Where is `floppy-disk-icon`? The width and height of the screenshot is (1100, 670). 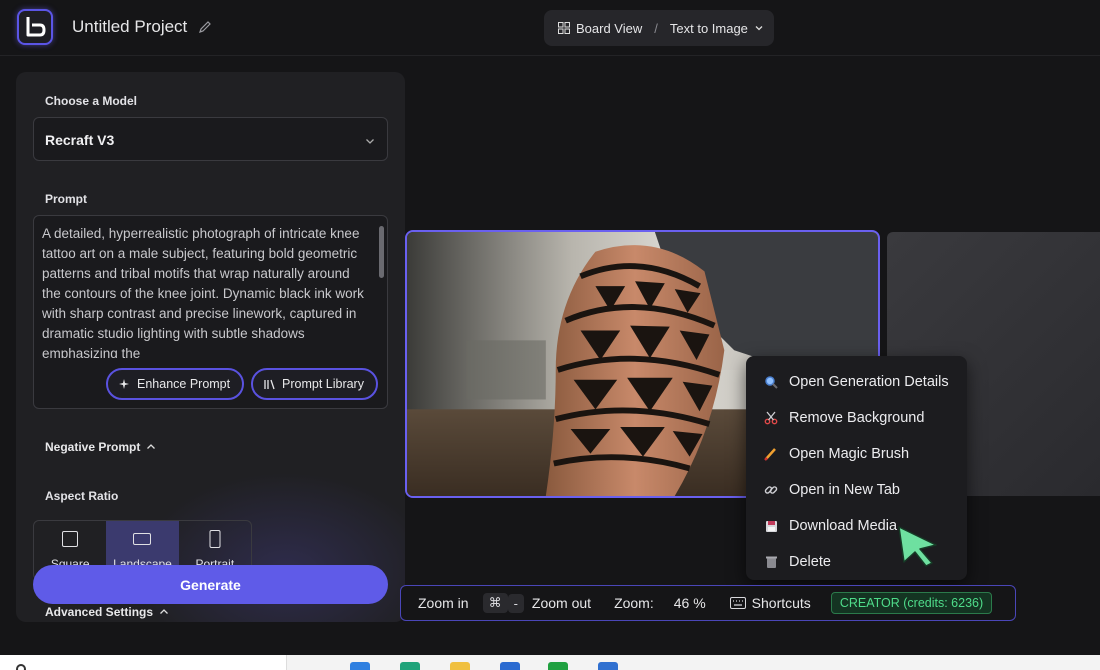 floppy-disk-icon is located at coordinates (771, 526).